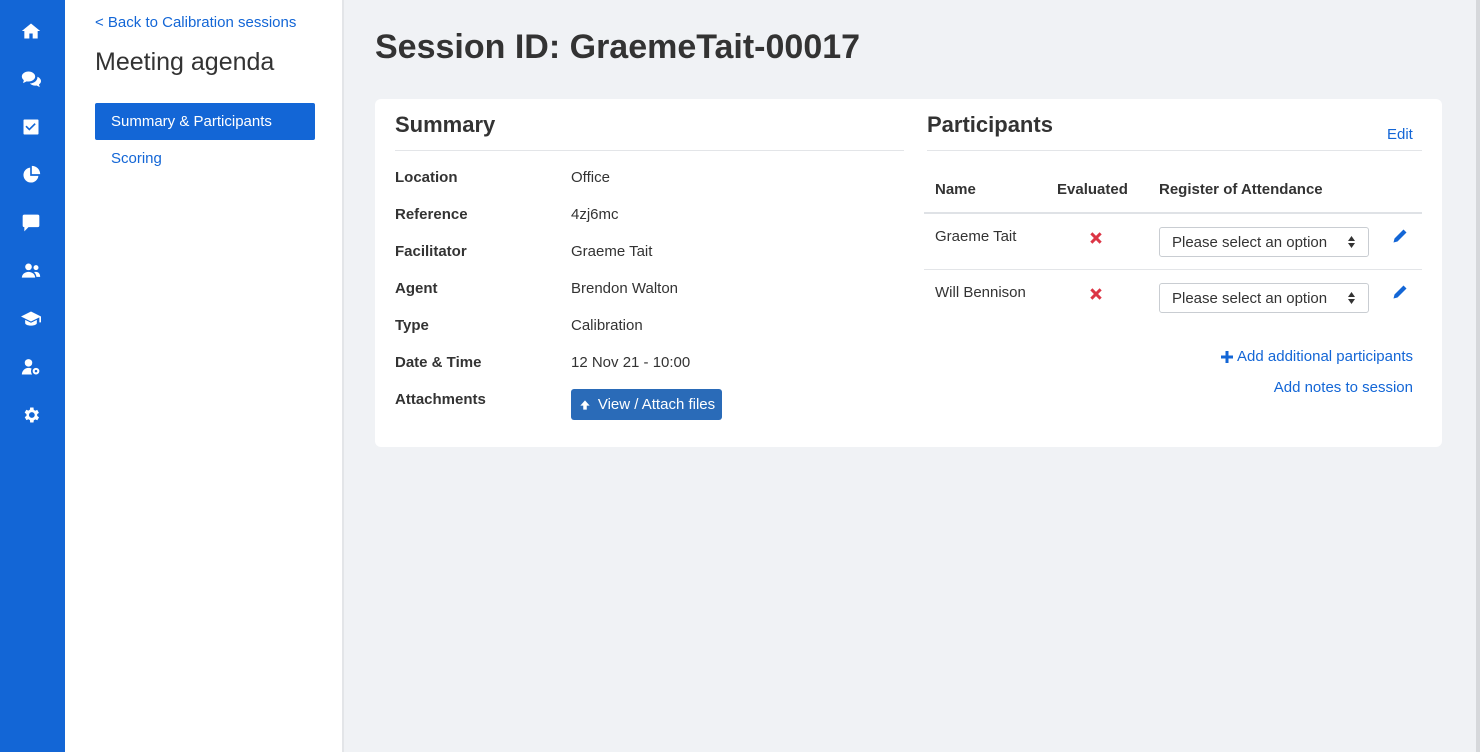 This screenshot has width=1480, height=752. What do you see at coordinates (440, 399) in the screenshot?
I see `attachments-label: Attachments` at bounding box center [440, 399].